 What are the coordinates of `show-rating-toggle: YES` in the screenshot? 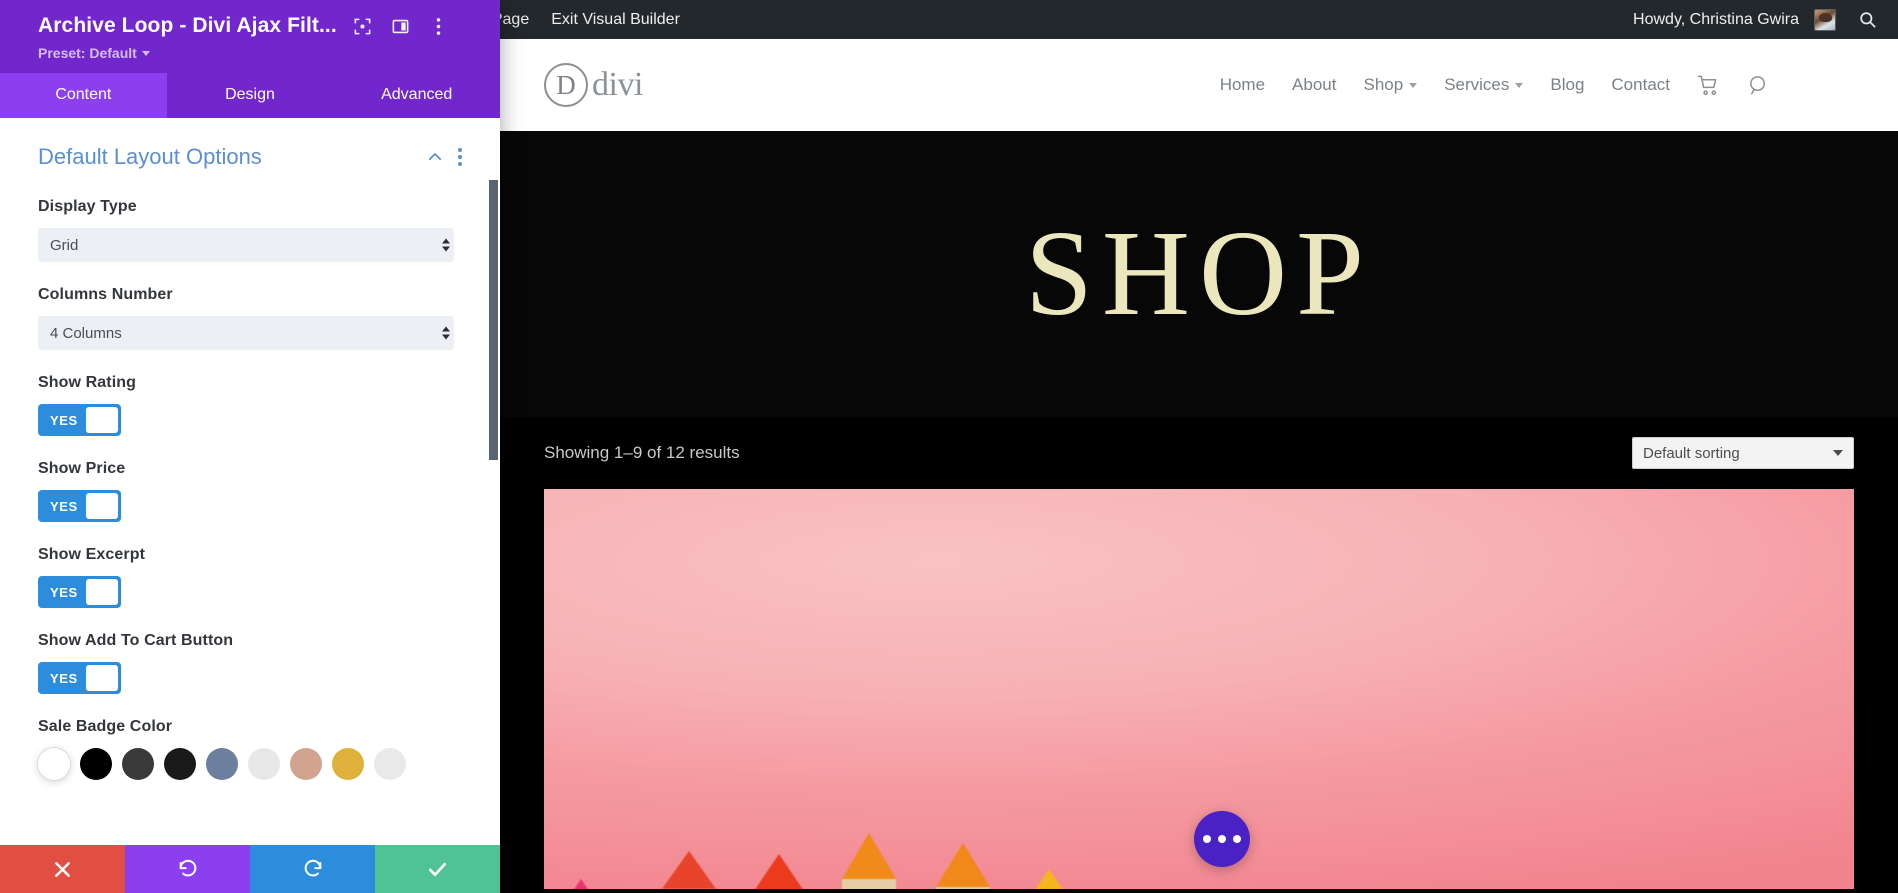 It's located at (79, 420).